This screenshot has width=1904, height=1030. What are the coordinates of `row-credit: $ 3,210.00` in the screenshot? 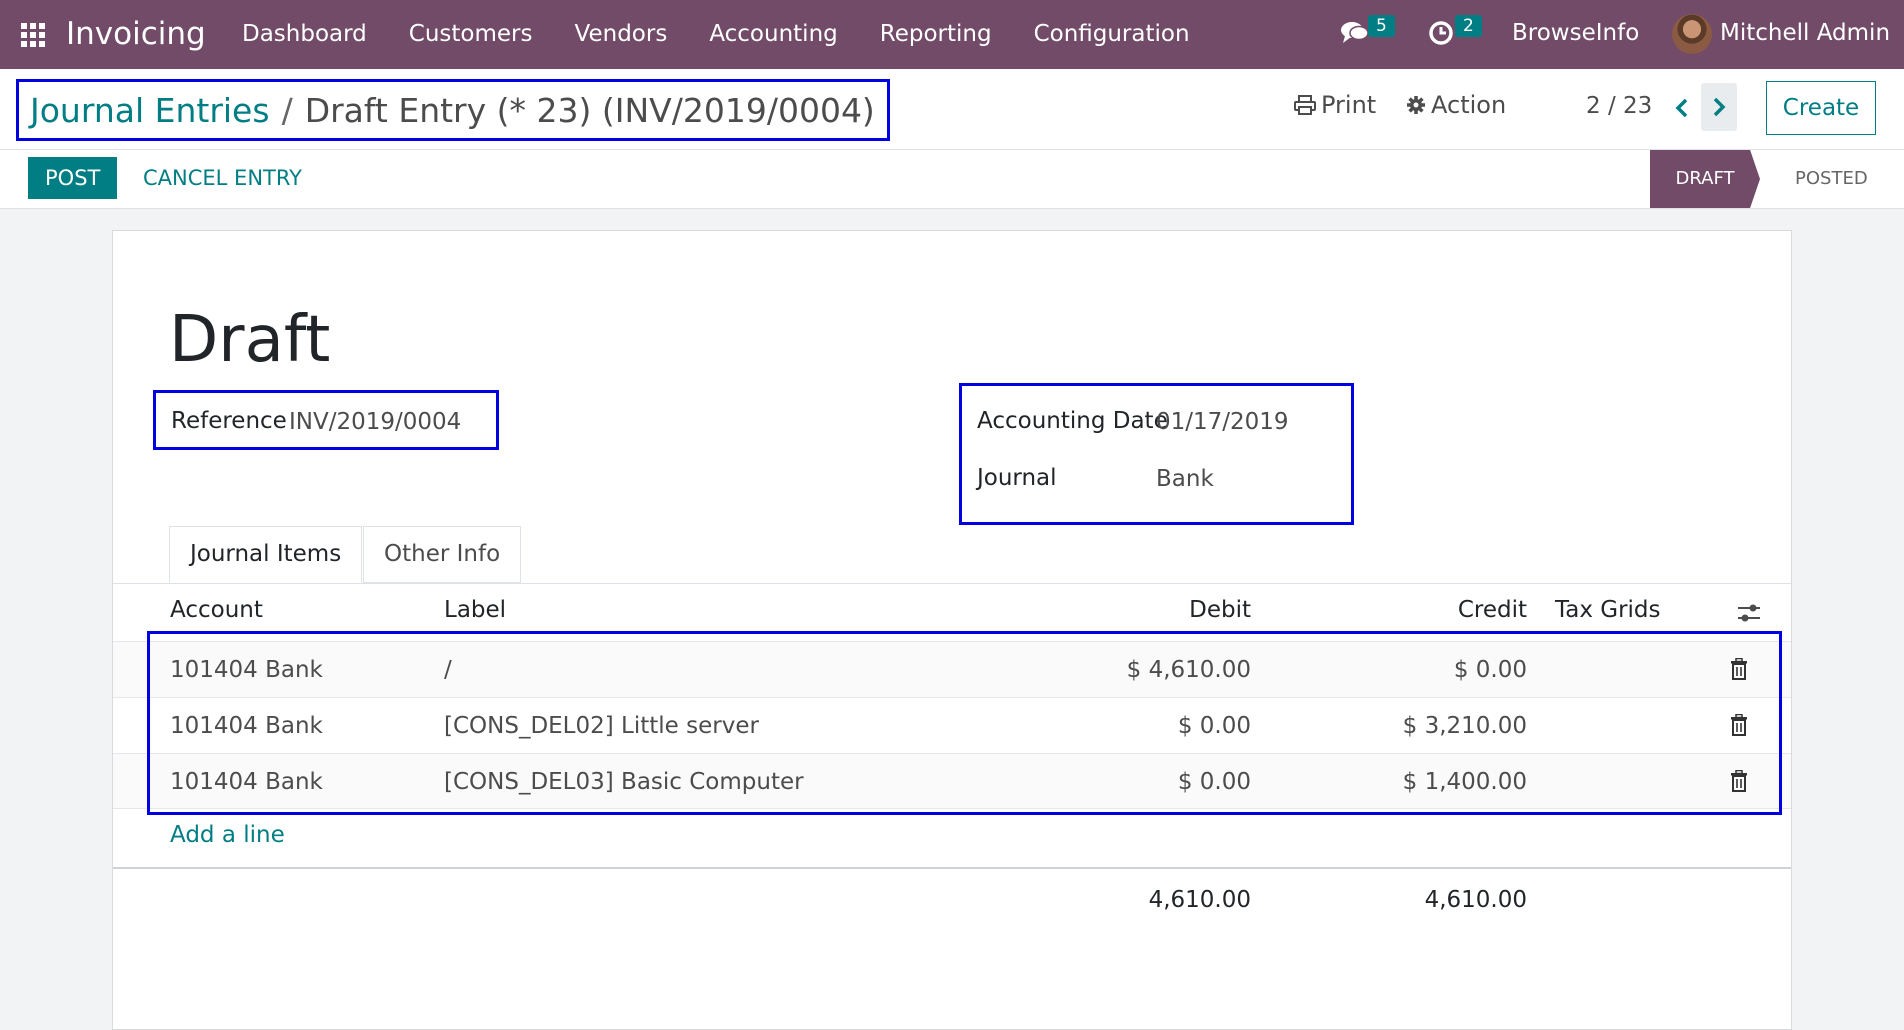 It's located at (1465, 726).